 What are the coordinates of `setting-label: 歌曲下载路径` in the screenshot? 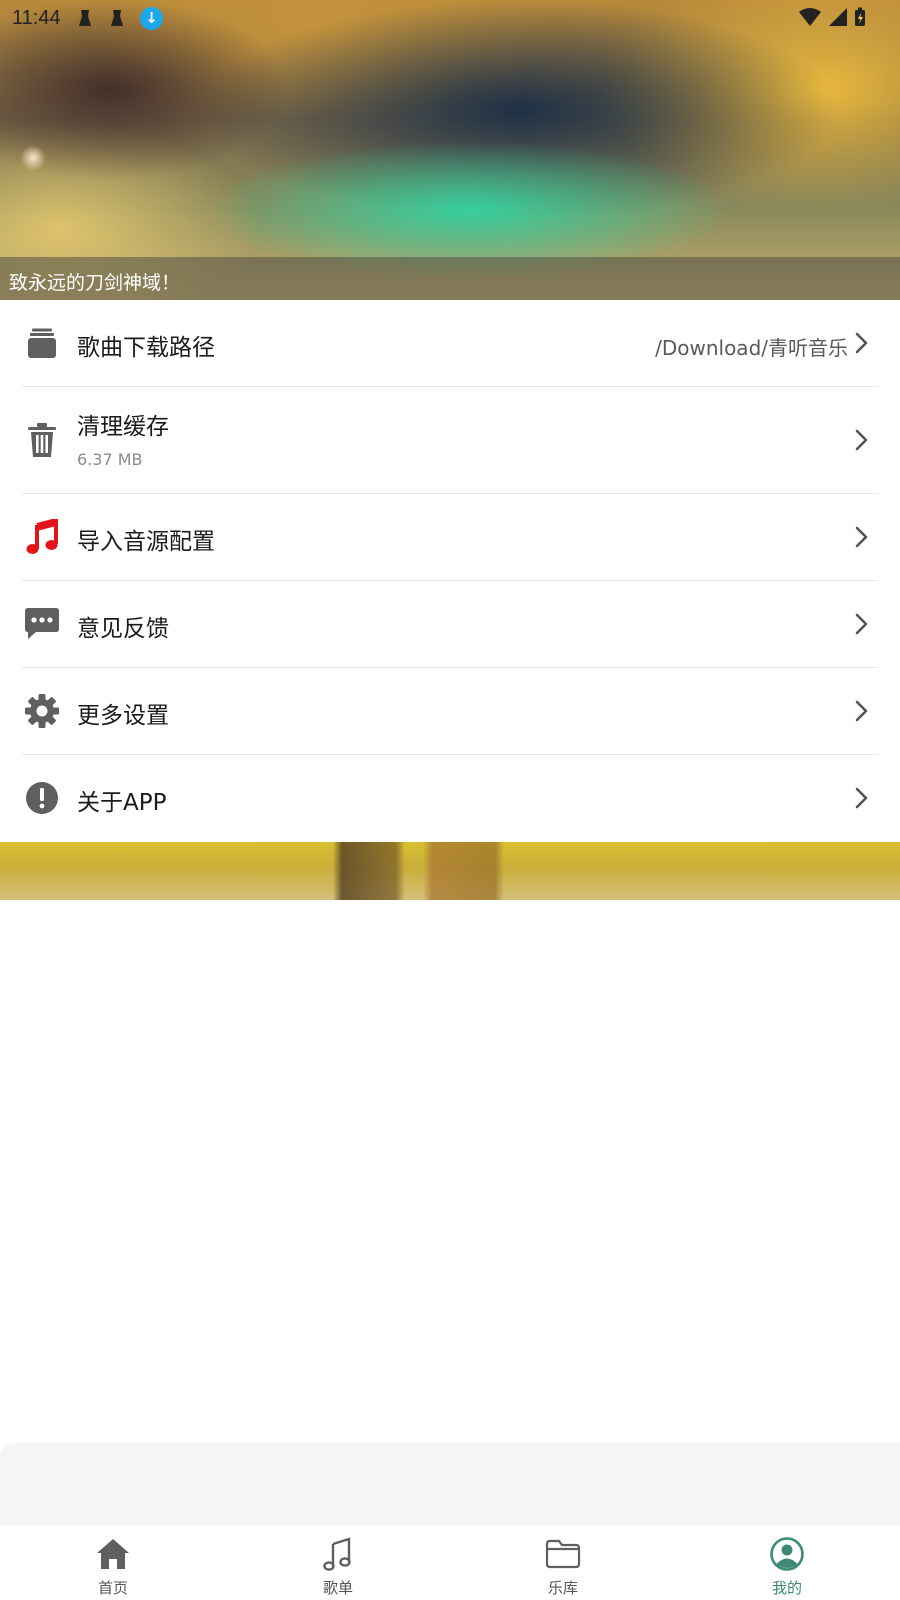 It's located at (146, 348).